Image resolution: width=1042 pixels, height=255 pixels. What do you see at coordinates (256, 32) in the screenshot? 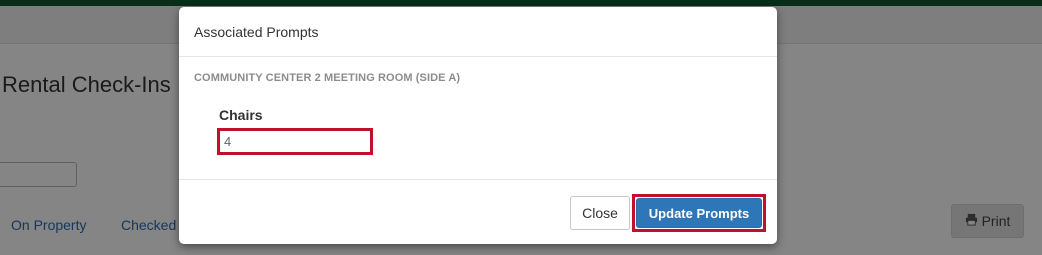
I see `modal-title: Associated Prompts` at bounding box center [256, 32].